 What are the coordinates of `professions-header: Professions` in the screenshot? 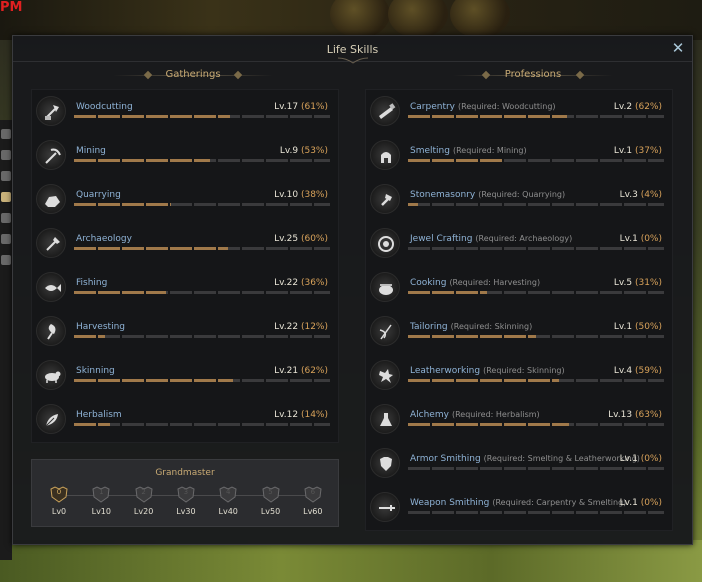 It's located at (533, 75).